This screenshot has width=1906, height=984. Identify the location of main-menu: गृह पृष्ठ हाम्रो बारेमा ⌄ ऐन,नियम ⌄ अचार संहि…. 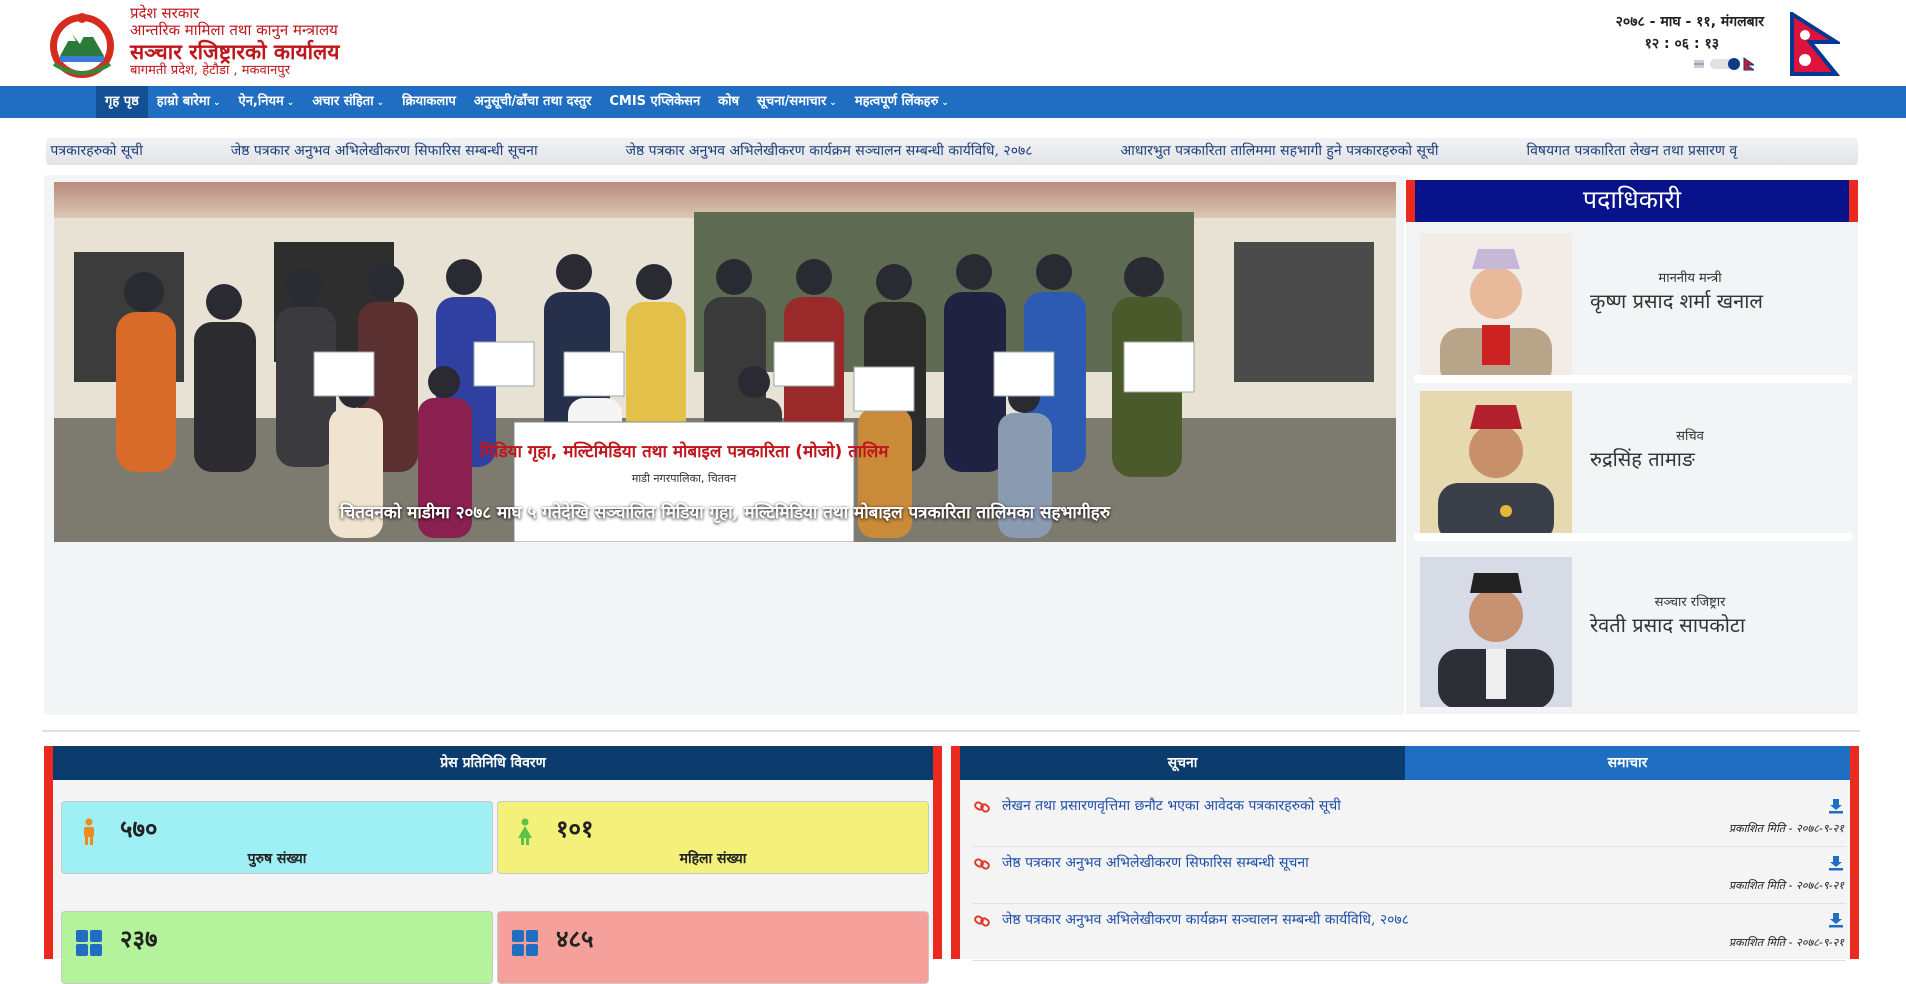
(527, 102).